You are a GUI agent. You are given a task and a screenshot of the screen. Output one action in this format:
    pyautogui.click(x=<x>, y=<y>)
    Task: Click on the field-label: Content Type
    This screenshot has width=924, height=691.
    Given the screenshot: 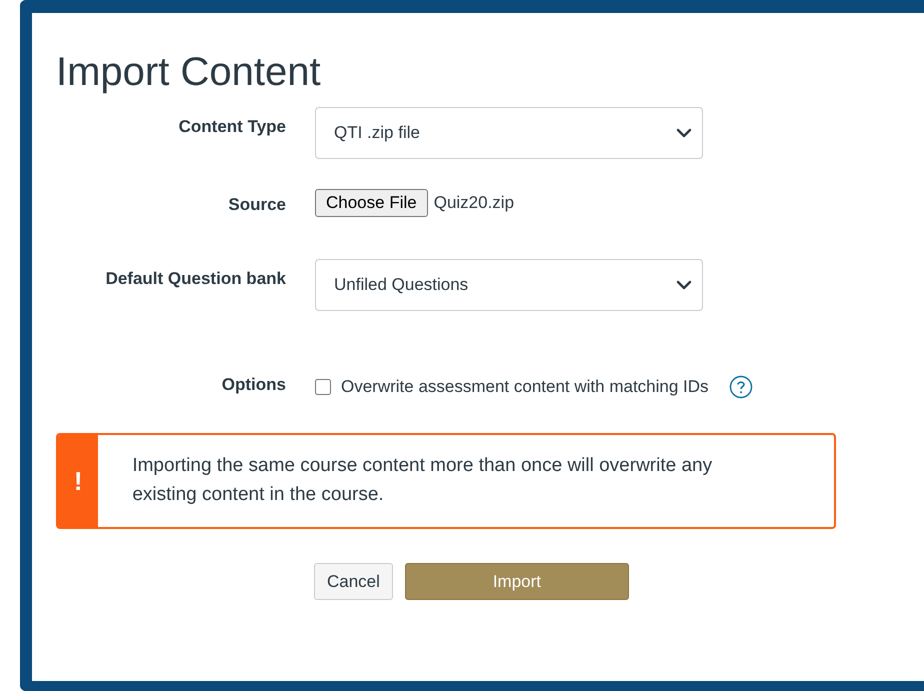 What is the action you would take?
    pyautogui.click(x=232, y=126)
    